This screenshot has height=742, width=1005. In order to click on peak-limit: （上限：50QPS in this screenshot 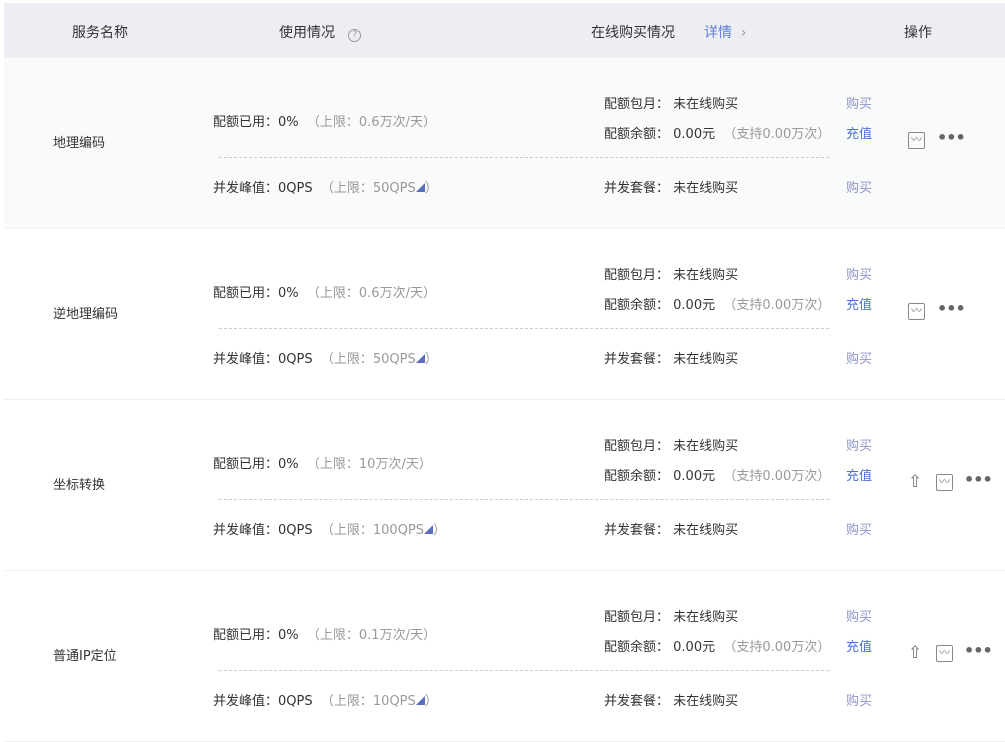, I will do `click(368, 359)`.